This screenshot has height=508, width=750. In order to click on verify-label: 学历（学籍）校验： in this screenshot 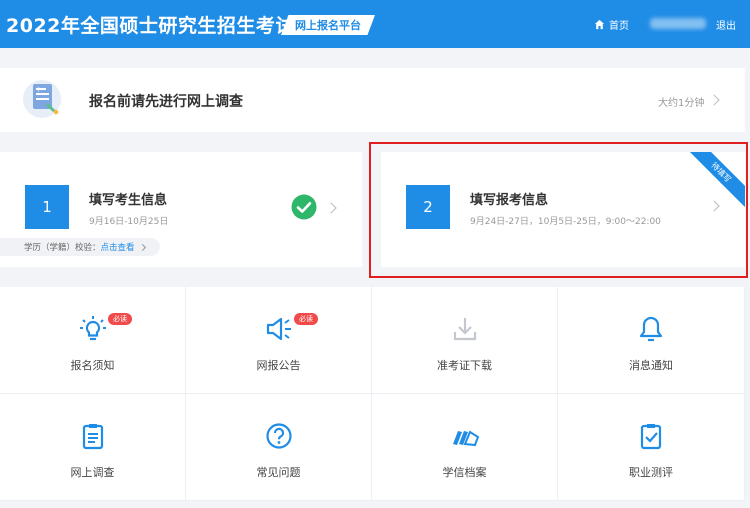, I will do `click(62, 248)`.